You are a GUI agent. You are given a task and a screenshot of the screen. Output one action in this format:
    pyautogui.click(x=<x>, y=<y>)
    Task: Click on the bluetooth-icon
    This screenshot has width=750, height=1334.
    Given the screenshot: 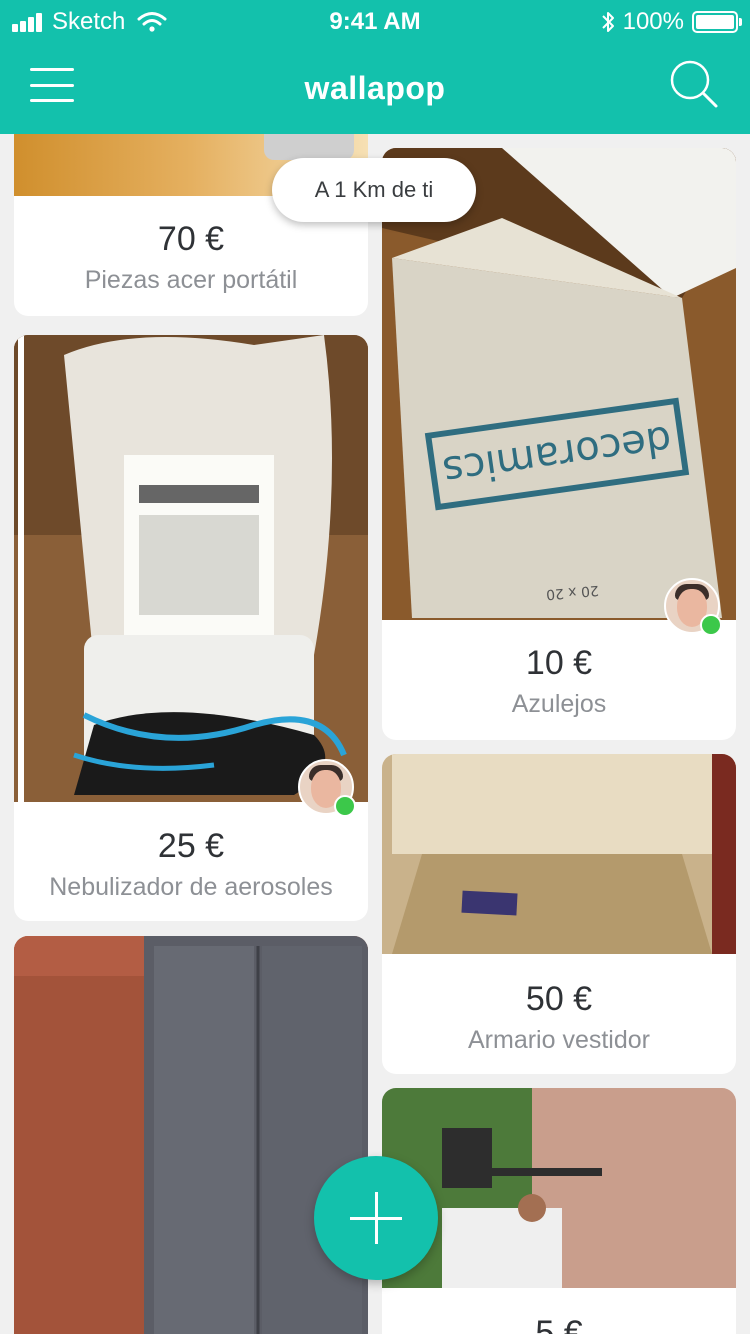 What is the action you would take?
    pyautogui.click(x=607, y=22)
    